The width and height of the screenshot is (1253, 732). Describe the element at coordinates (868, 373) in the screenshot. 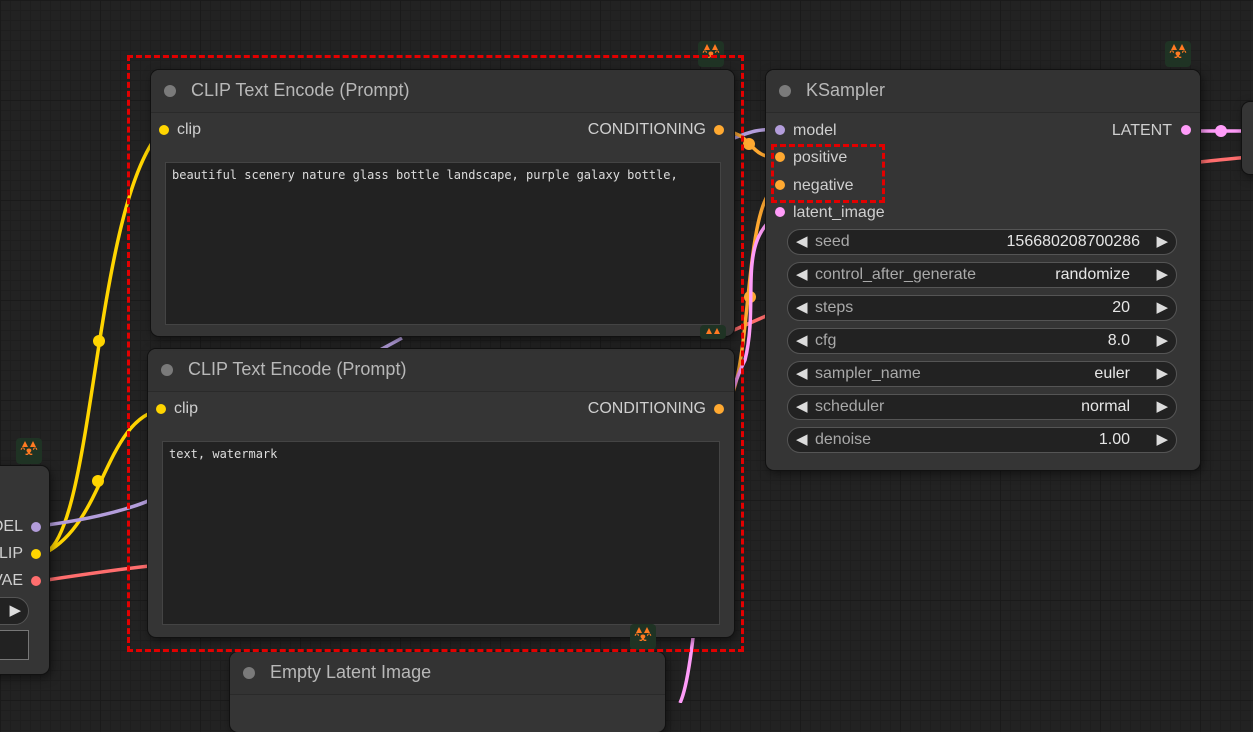

I see `widget-label: sampler_name` at that location.